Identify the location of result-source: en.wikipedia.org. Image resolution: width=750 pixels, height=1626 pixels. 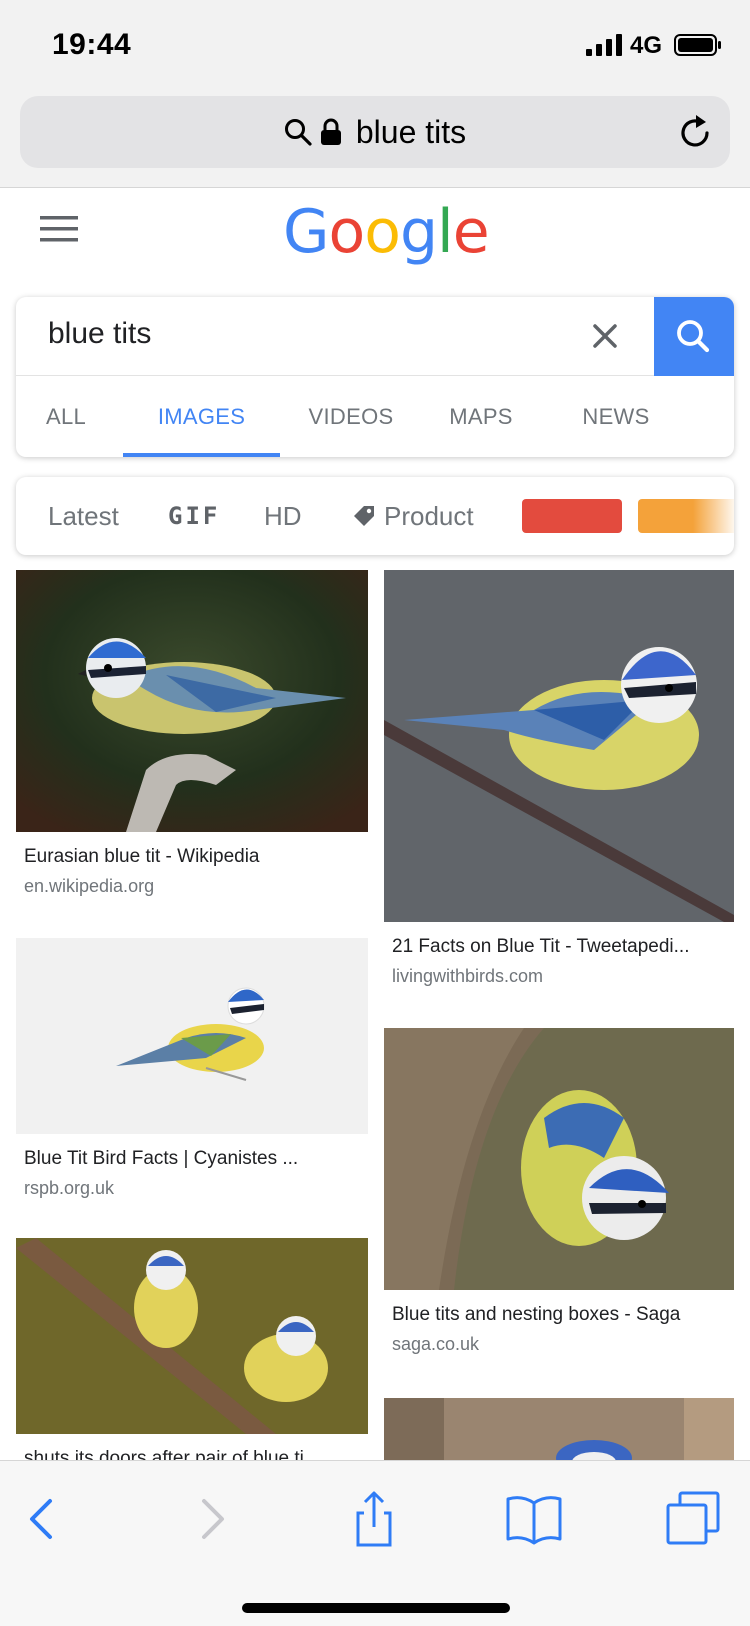
(89, 886).